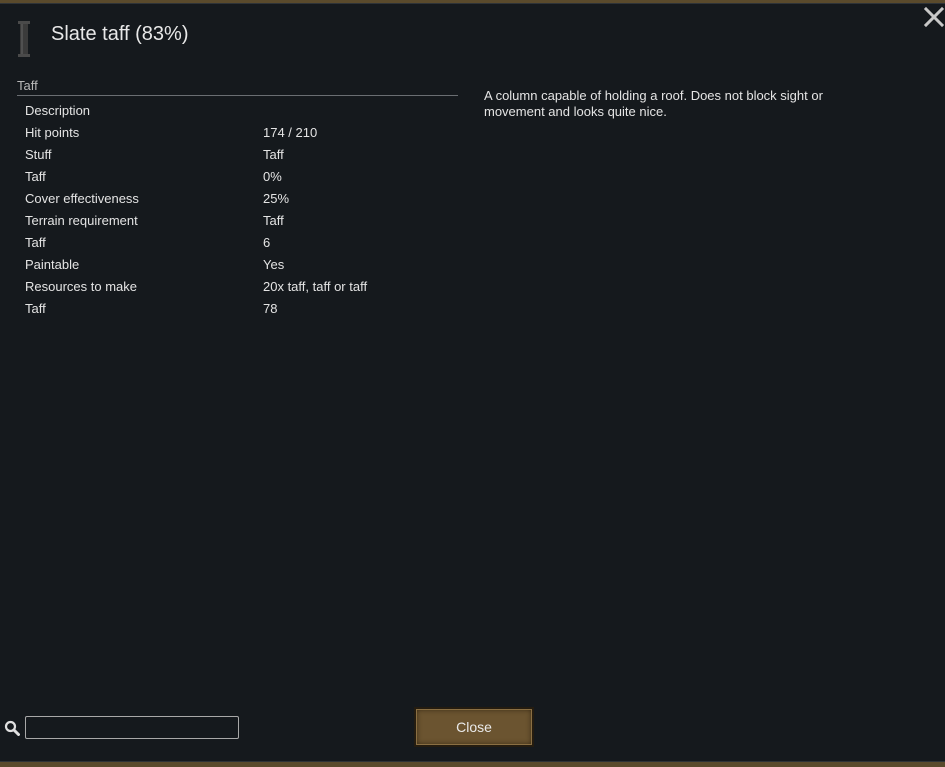 This screenshot has width=945, height=767. Describe the element at coordinates (12, 728) in the screenshot. I see `search-icon` at that location.